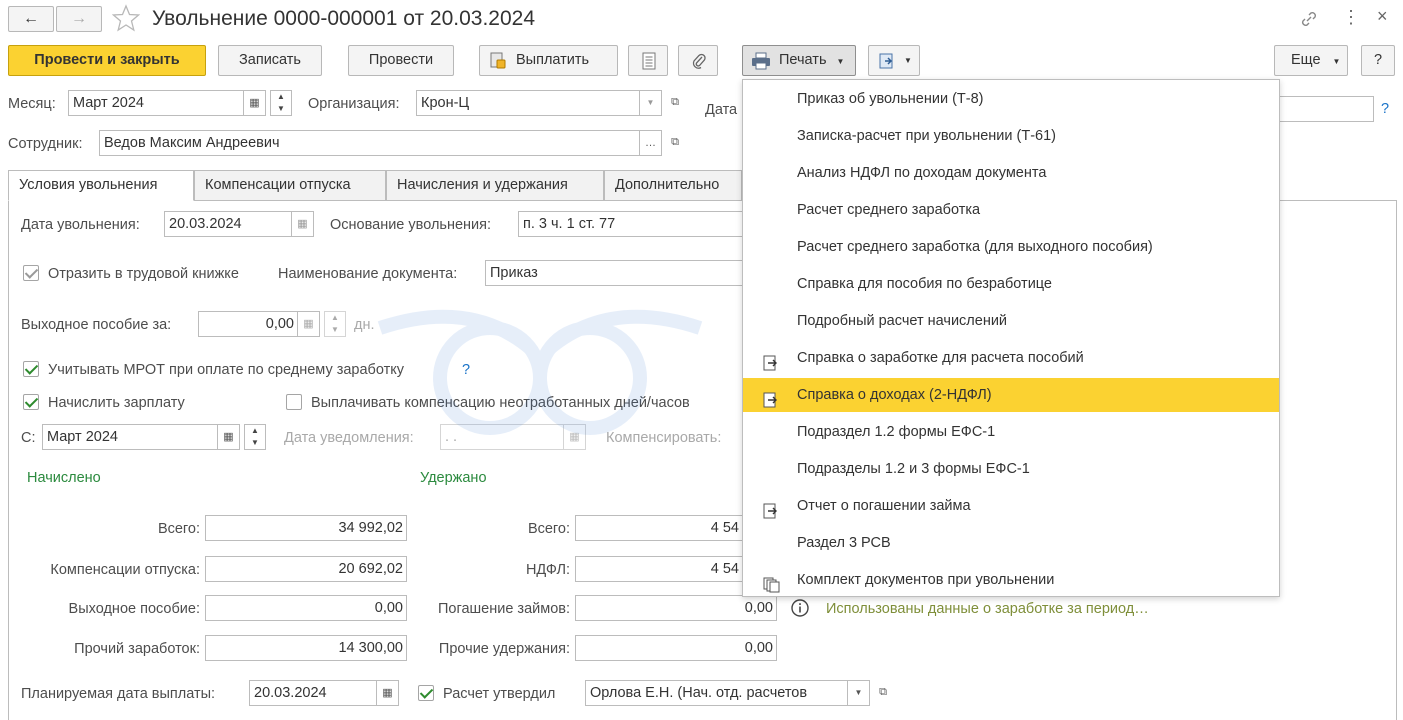  What do you see at coordinates (676, 648) in the screenshot?
I see `withheld-other-field: 0,00` at bounding box center [676, 648].